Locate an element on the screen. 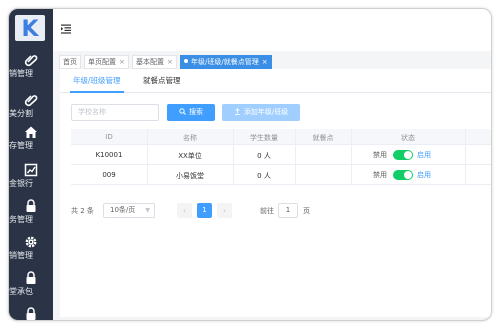 The width and height of the screenshot is (500, 329). menu-toggle-icon is located at coordinates (66, 29).